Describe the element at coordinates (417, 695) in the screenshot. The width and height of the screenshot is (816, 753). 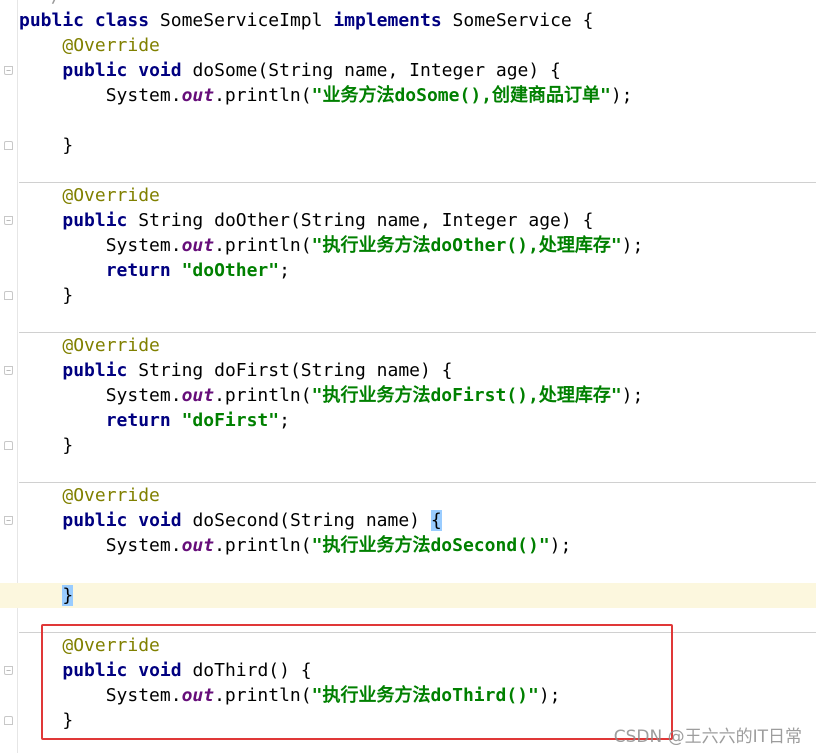
I see `code-line-println: System.out.println("执行业务方法doThird()");` at that location.